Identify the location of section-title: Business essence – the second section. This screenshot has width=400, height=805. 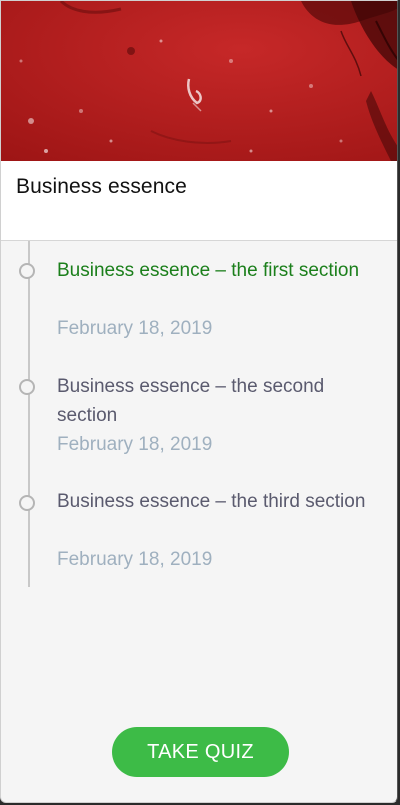
(222, 401).